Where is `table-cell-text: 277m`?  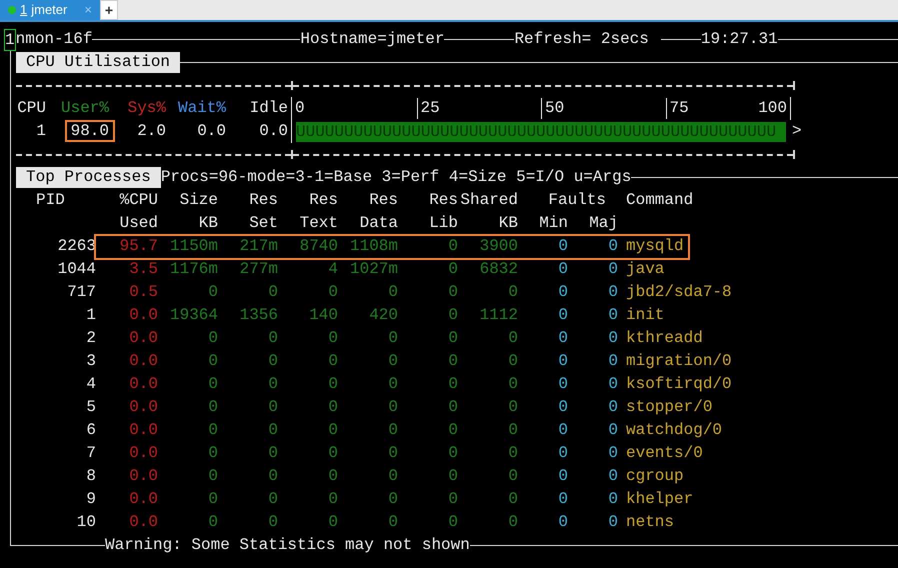 table-cell-text: 277m is located at coordinates (258, 269).